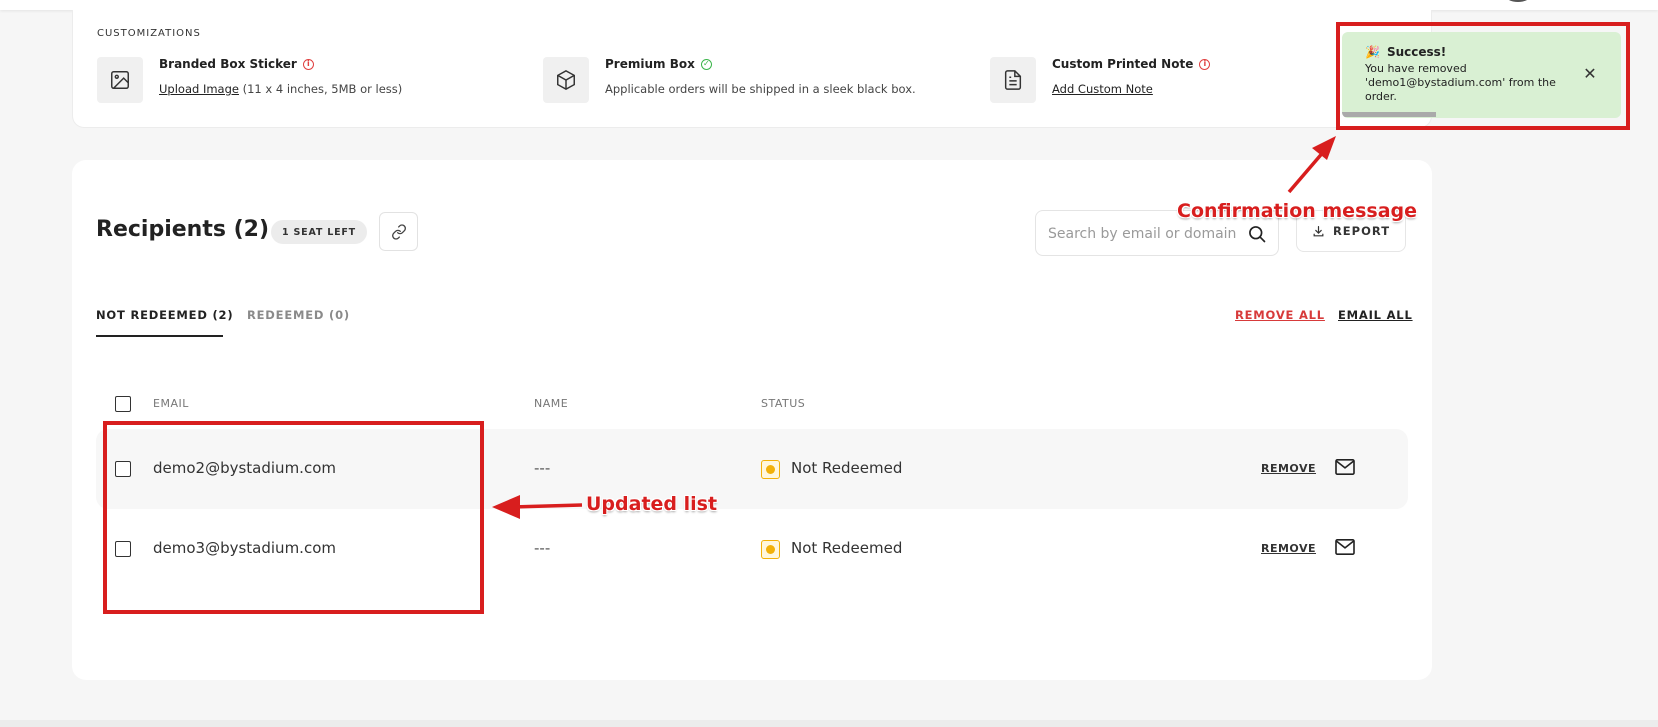  I want to click on annotation-updated-list-label: Updated list, so click(652, 504).